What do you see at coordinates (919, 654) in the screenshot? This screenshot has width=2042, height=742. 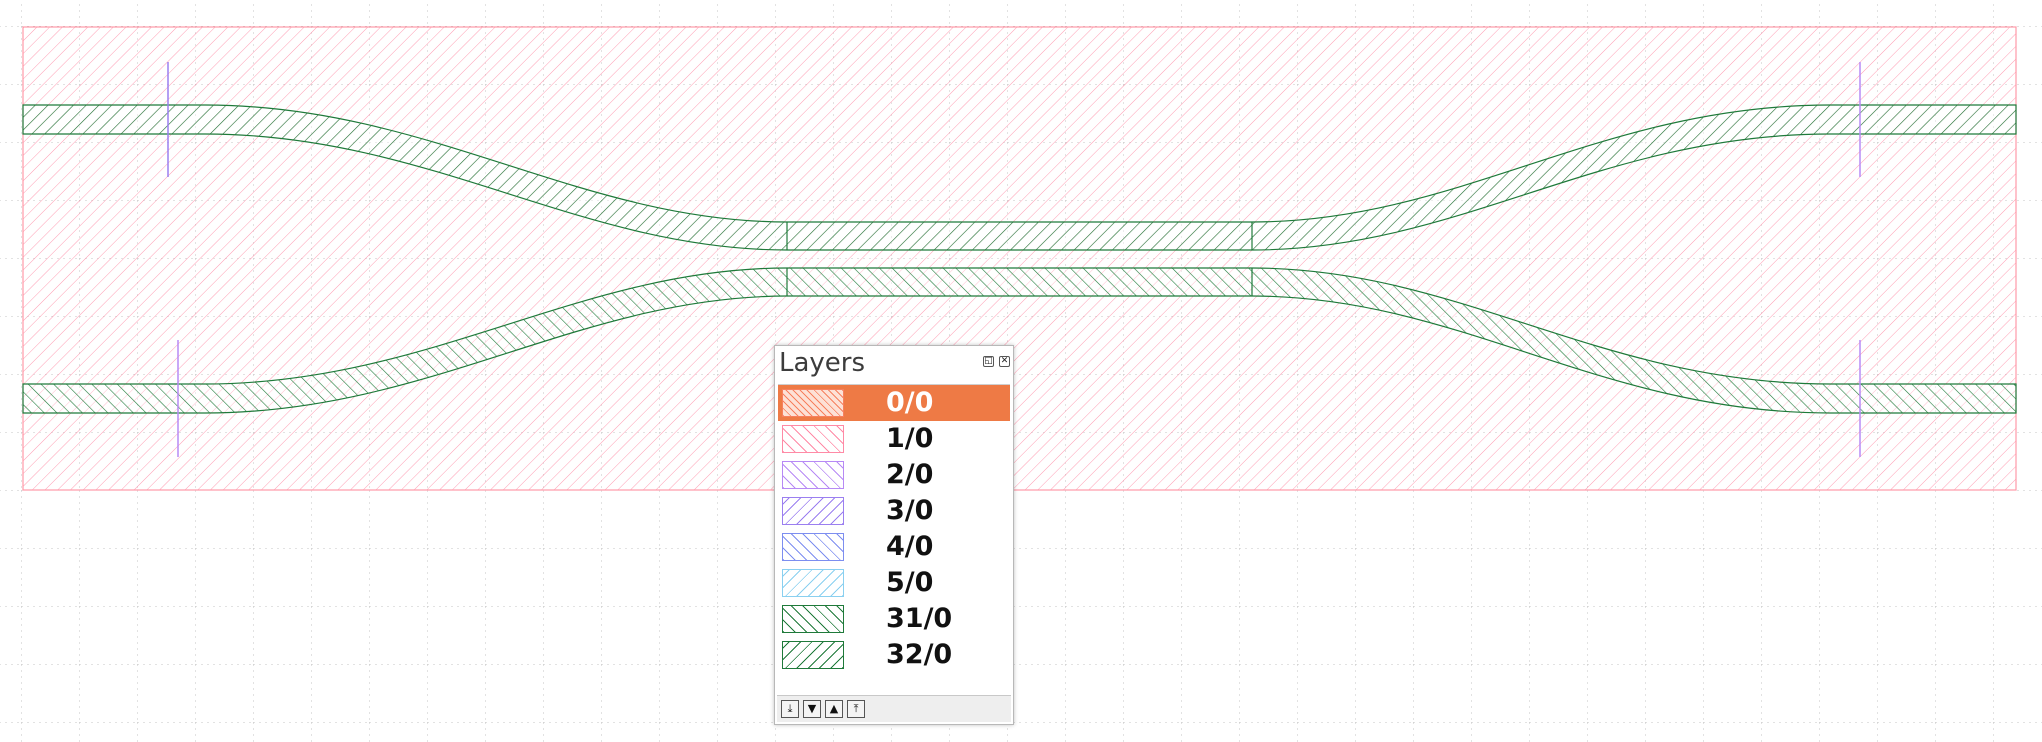 I see `layer-label: 32/0` at bounding box center [919, 654].